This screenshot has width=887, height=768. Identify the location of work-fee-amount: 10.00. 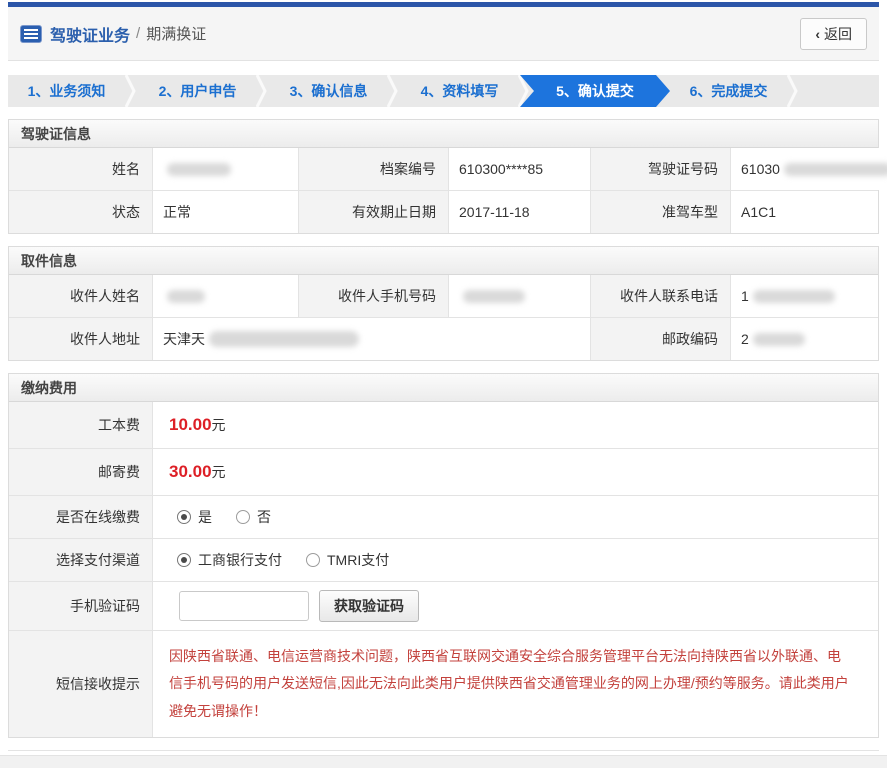
(190, 424).